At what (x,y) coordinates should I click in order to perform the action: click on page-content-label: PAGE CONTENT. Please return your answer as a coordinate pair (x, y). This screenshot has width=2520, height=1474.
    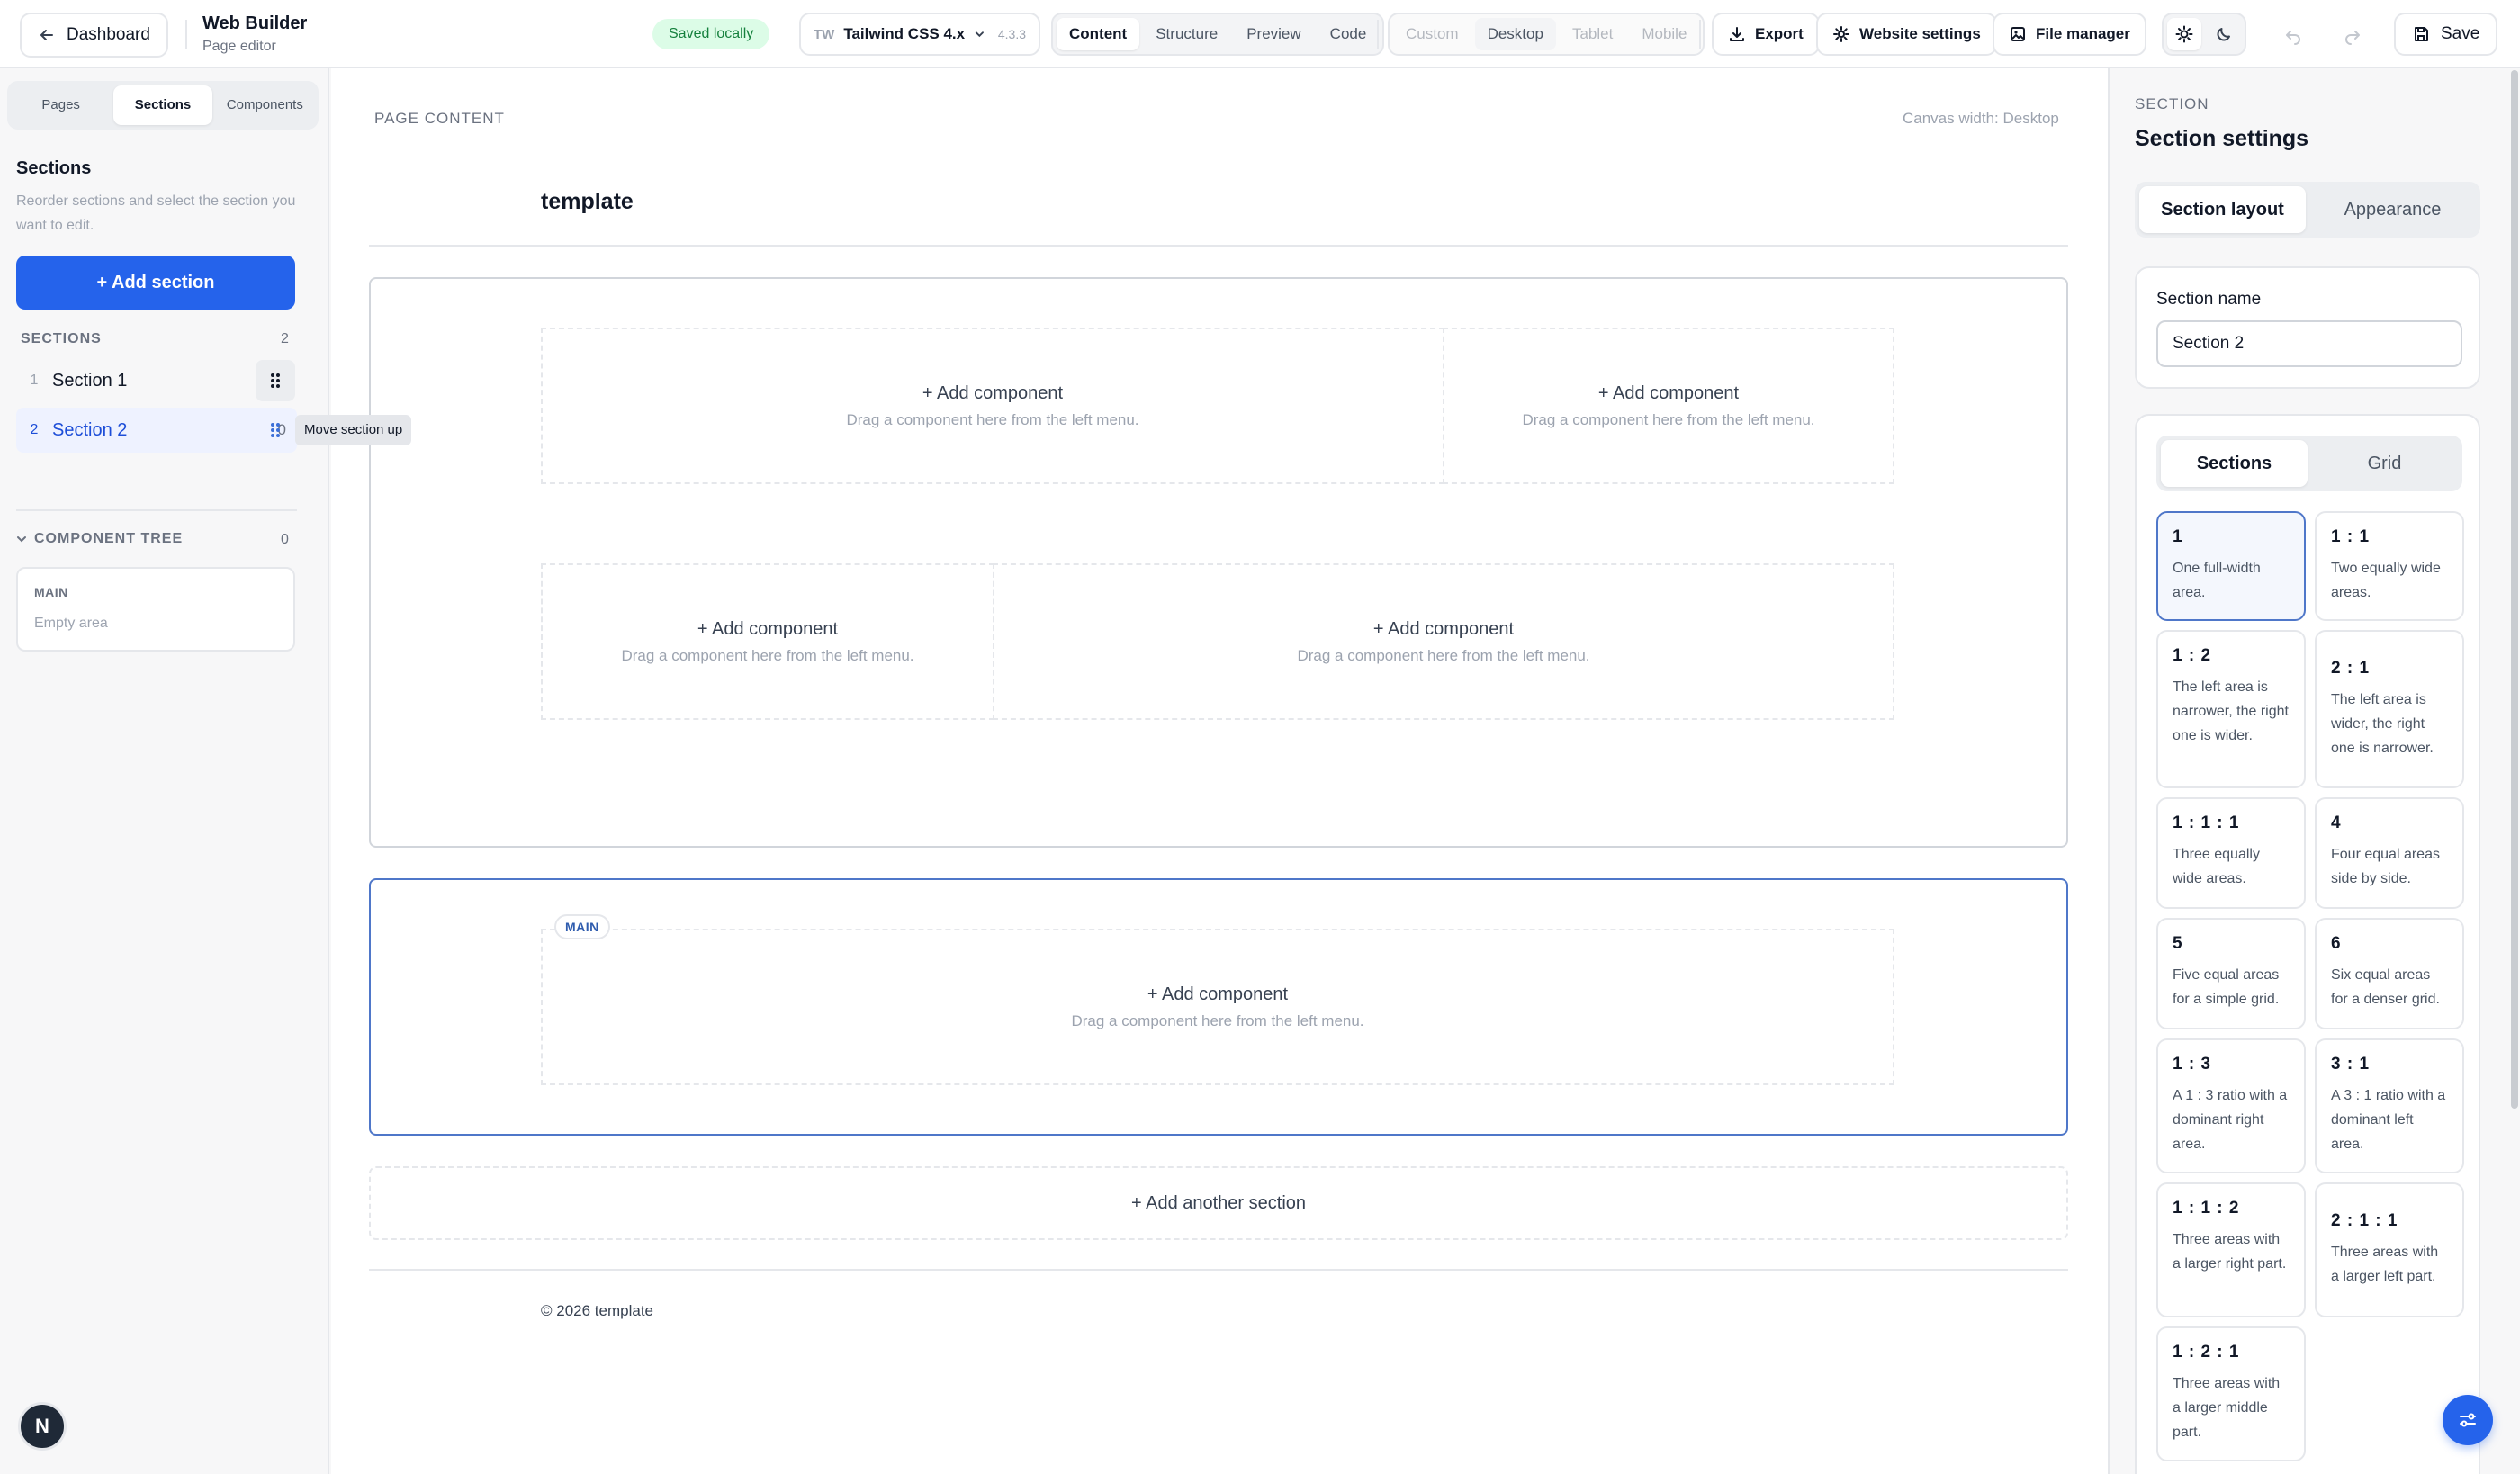
    Looking at the image, I should click on (440, 118).